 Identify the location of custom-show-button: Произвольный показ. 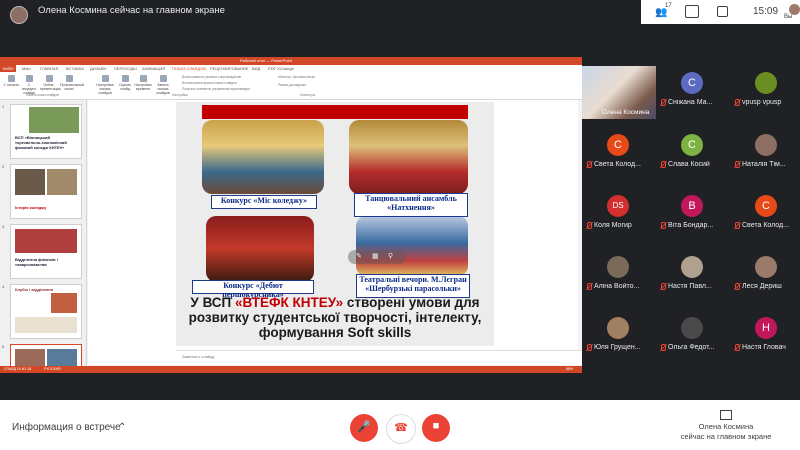
(72, 83).